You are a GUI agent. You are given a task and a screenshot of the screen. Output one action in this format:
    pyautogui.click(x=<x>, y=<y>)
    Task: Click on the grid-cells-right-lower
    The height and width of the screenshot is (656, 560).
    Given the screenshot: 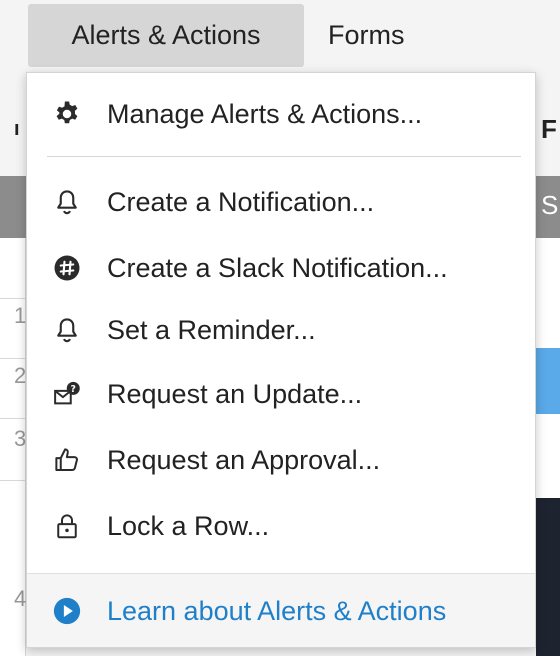 What is the action you would take?
    pyautogui.click(x=548, y=456)
    